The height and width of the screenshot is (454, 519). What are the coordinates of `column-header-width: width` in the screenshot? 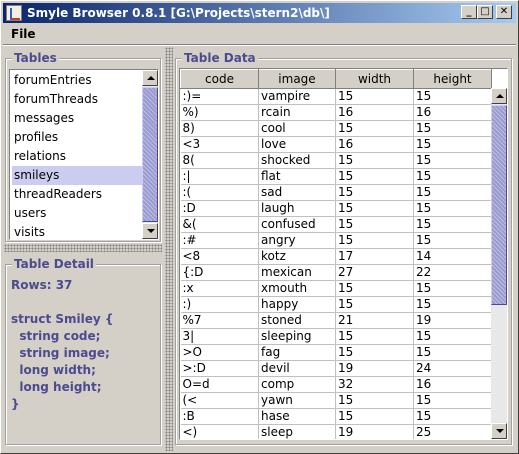 It's located at (374, 79).